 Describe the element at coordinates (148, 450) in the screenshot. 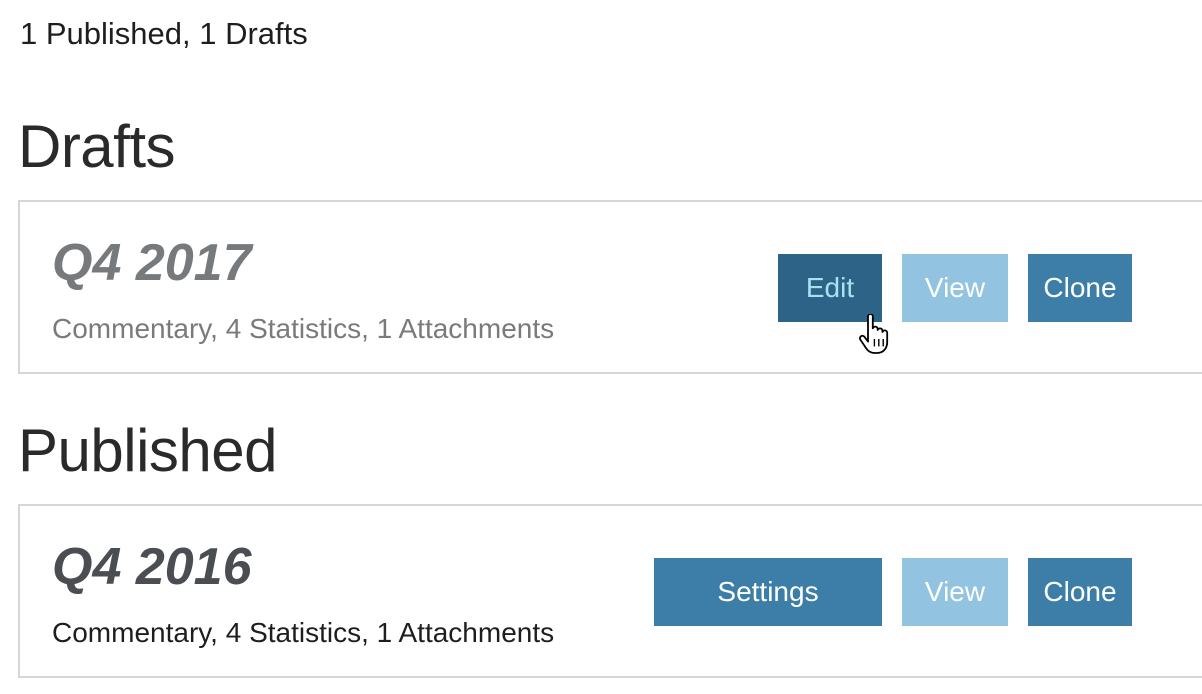

I see `published-heading: Published` at that location.